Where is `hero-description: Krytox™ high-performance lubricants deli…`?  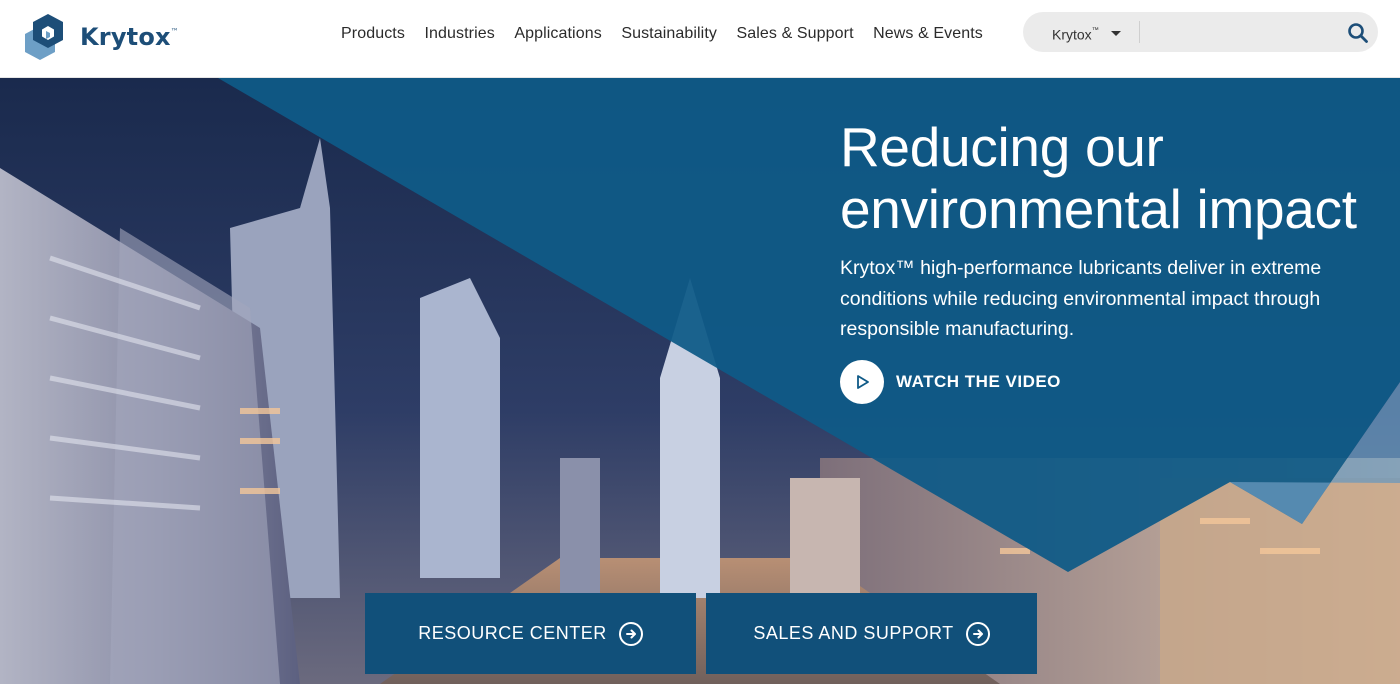 hero-description: Krytox™ high-performance lubricants deli… is located at coordinates (1081, 298).